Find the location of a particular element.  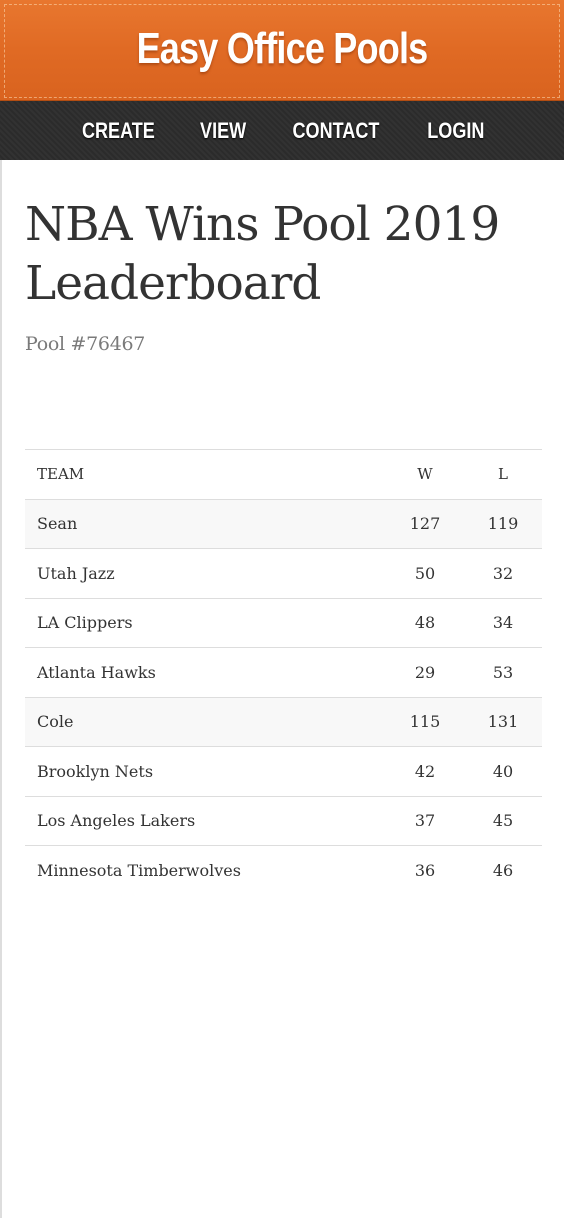

column-header-losses: L is located at coordinates (503, 474).